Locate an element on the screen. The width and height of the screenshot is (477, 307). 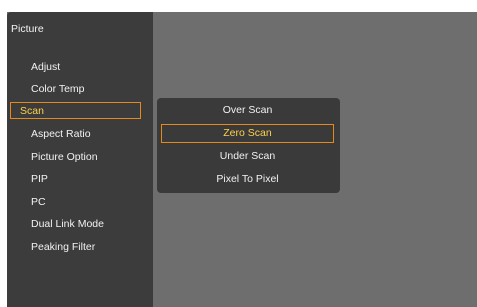
menu-item-aspect-ratio: Aspect Ratio is located at coordinates (75, 133).